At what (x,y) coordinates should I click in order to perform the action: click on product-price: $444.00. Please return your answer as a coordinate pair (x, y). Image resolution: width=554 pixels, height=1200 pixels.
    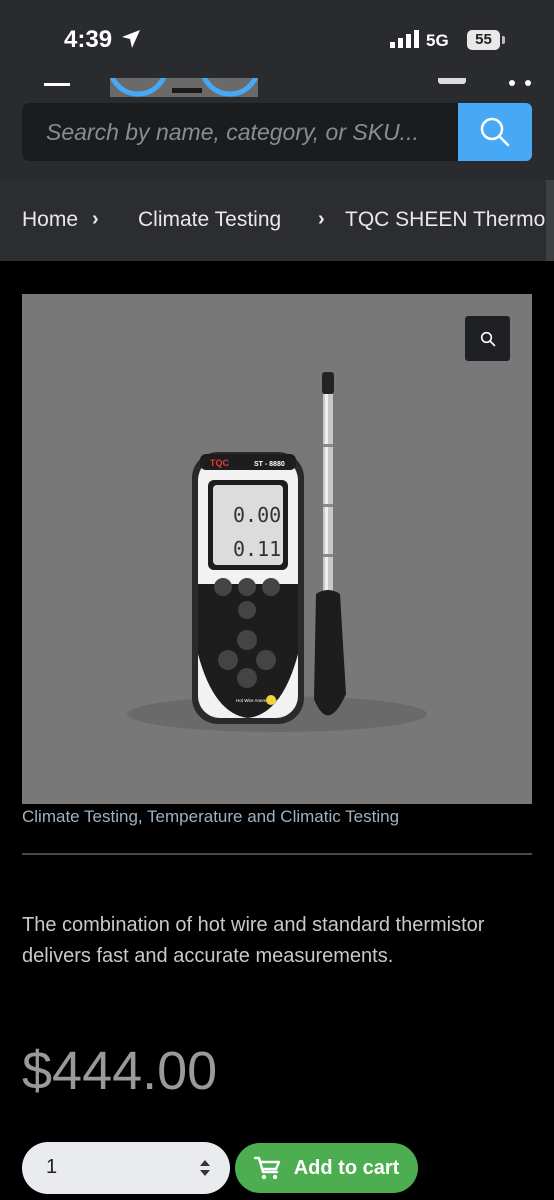
    Looking at the image, I should click on (120, 1071).